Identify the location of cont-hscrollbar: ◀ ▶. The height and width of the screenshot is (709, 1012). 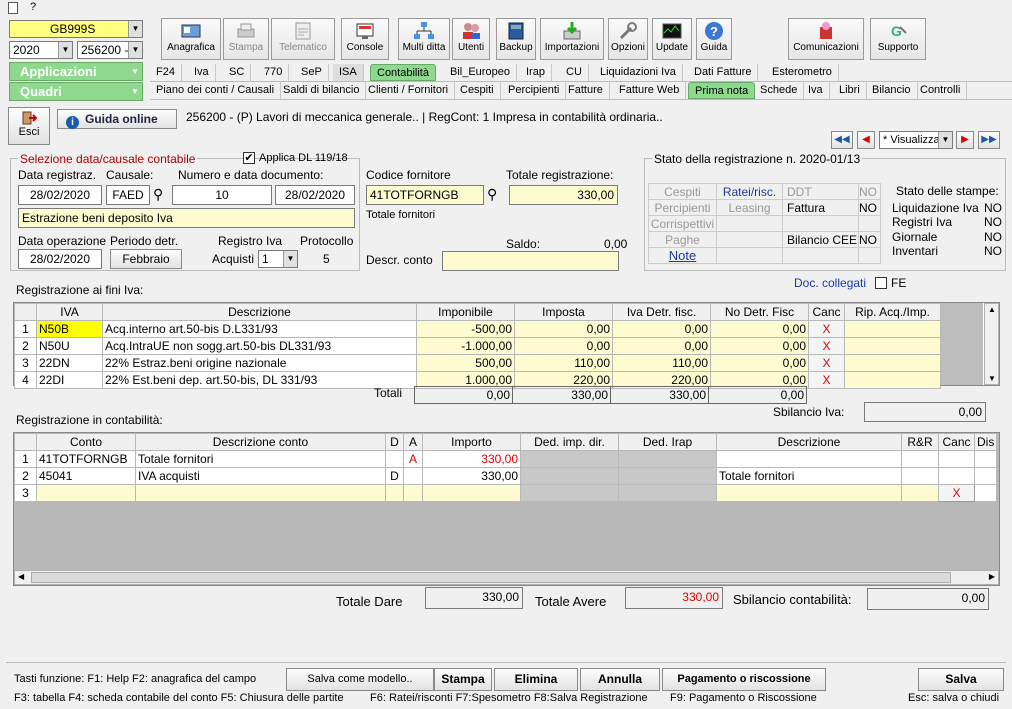
(506, 577).